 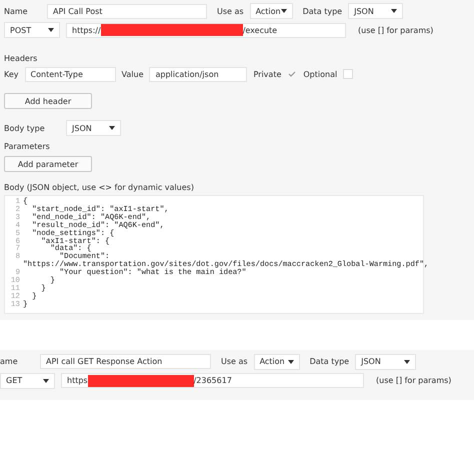 What do you see at coordinates (320, 74) in the screenshot?
I see `optional-label: Optional` at bounding box center [320, 74].